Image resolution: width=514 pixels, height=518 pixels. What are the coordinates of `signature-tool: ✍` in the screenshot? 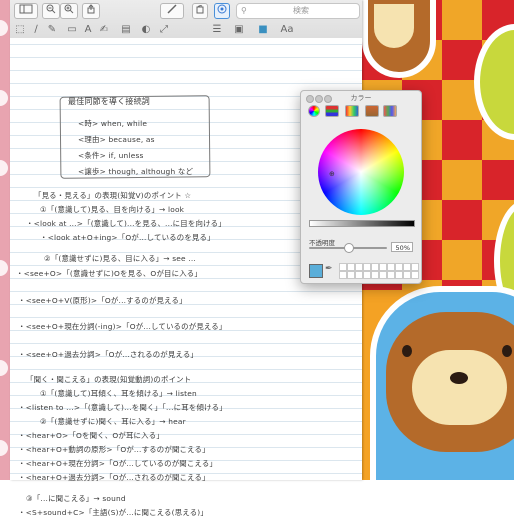 It's located at (104, 30).